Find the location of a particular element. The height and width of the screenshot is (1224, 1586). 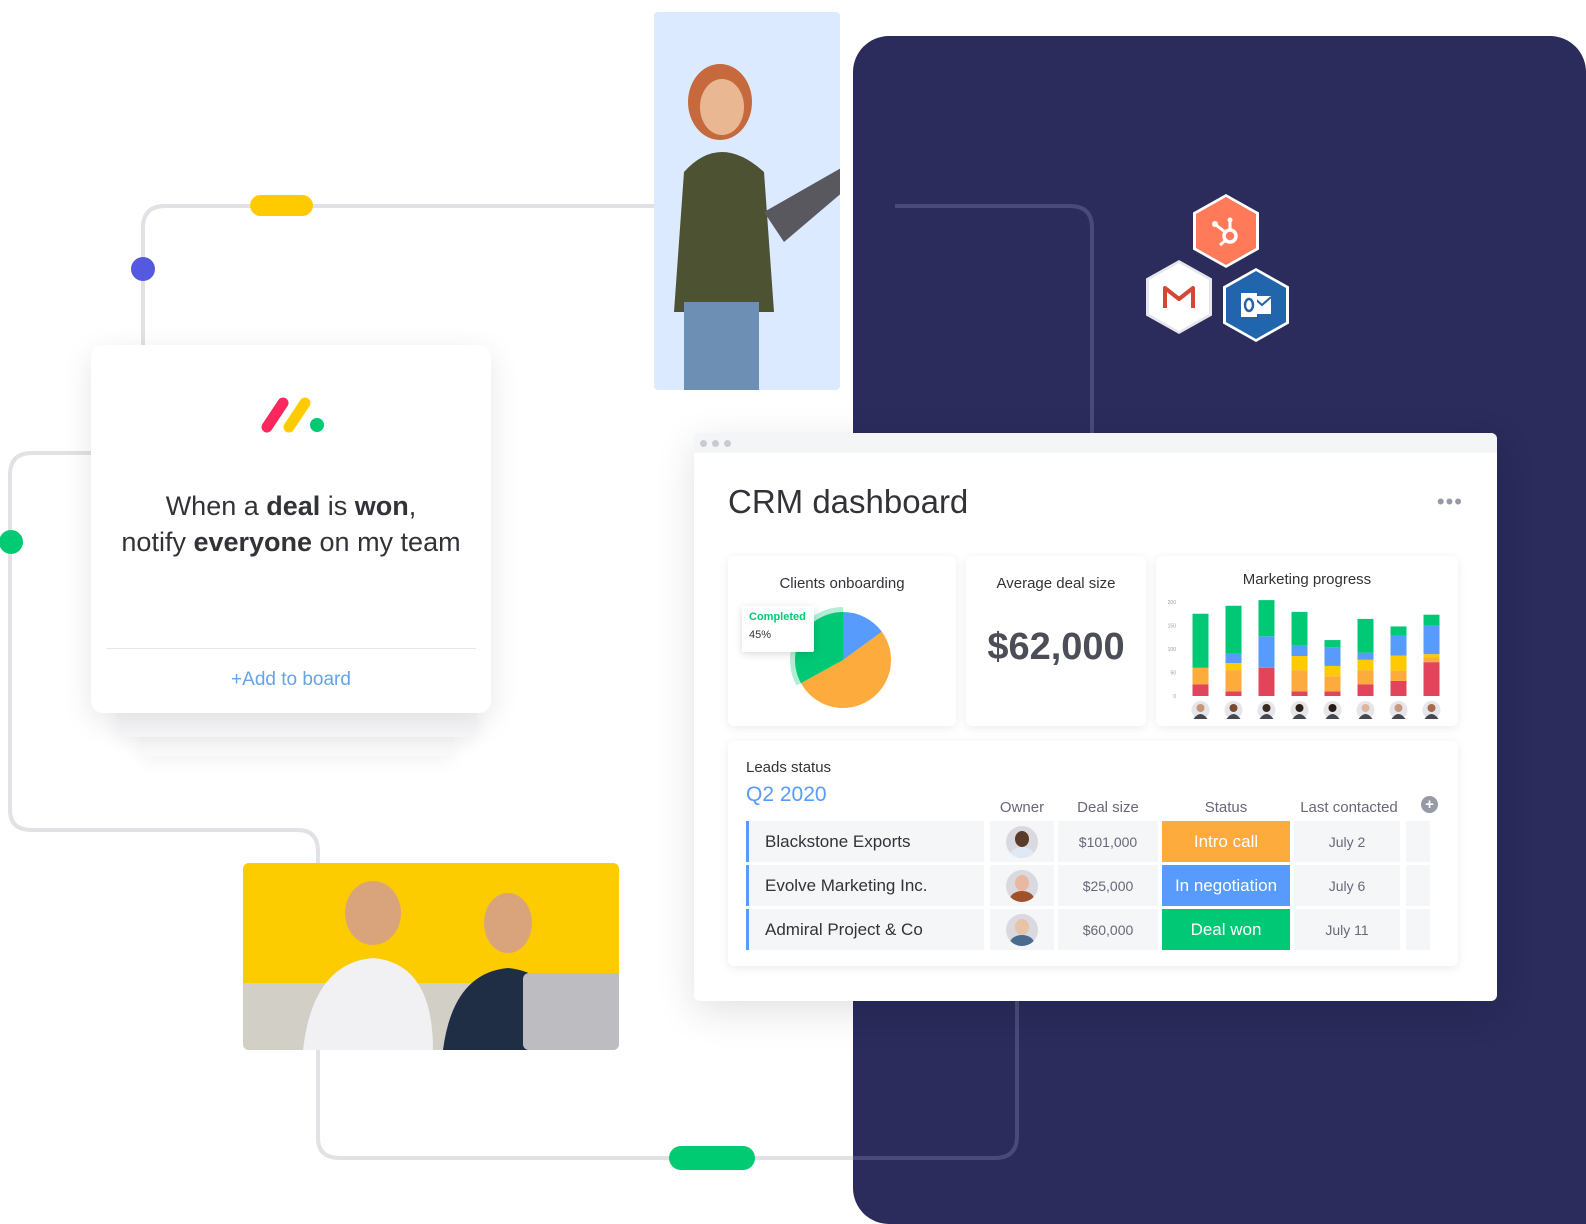

woman-illustration is located at coordinates (757, 227).